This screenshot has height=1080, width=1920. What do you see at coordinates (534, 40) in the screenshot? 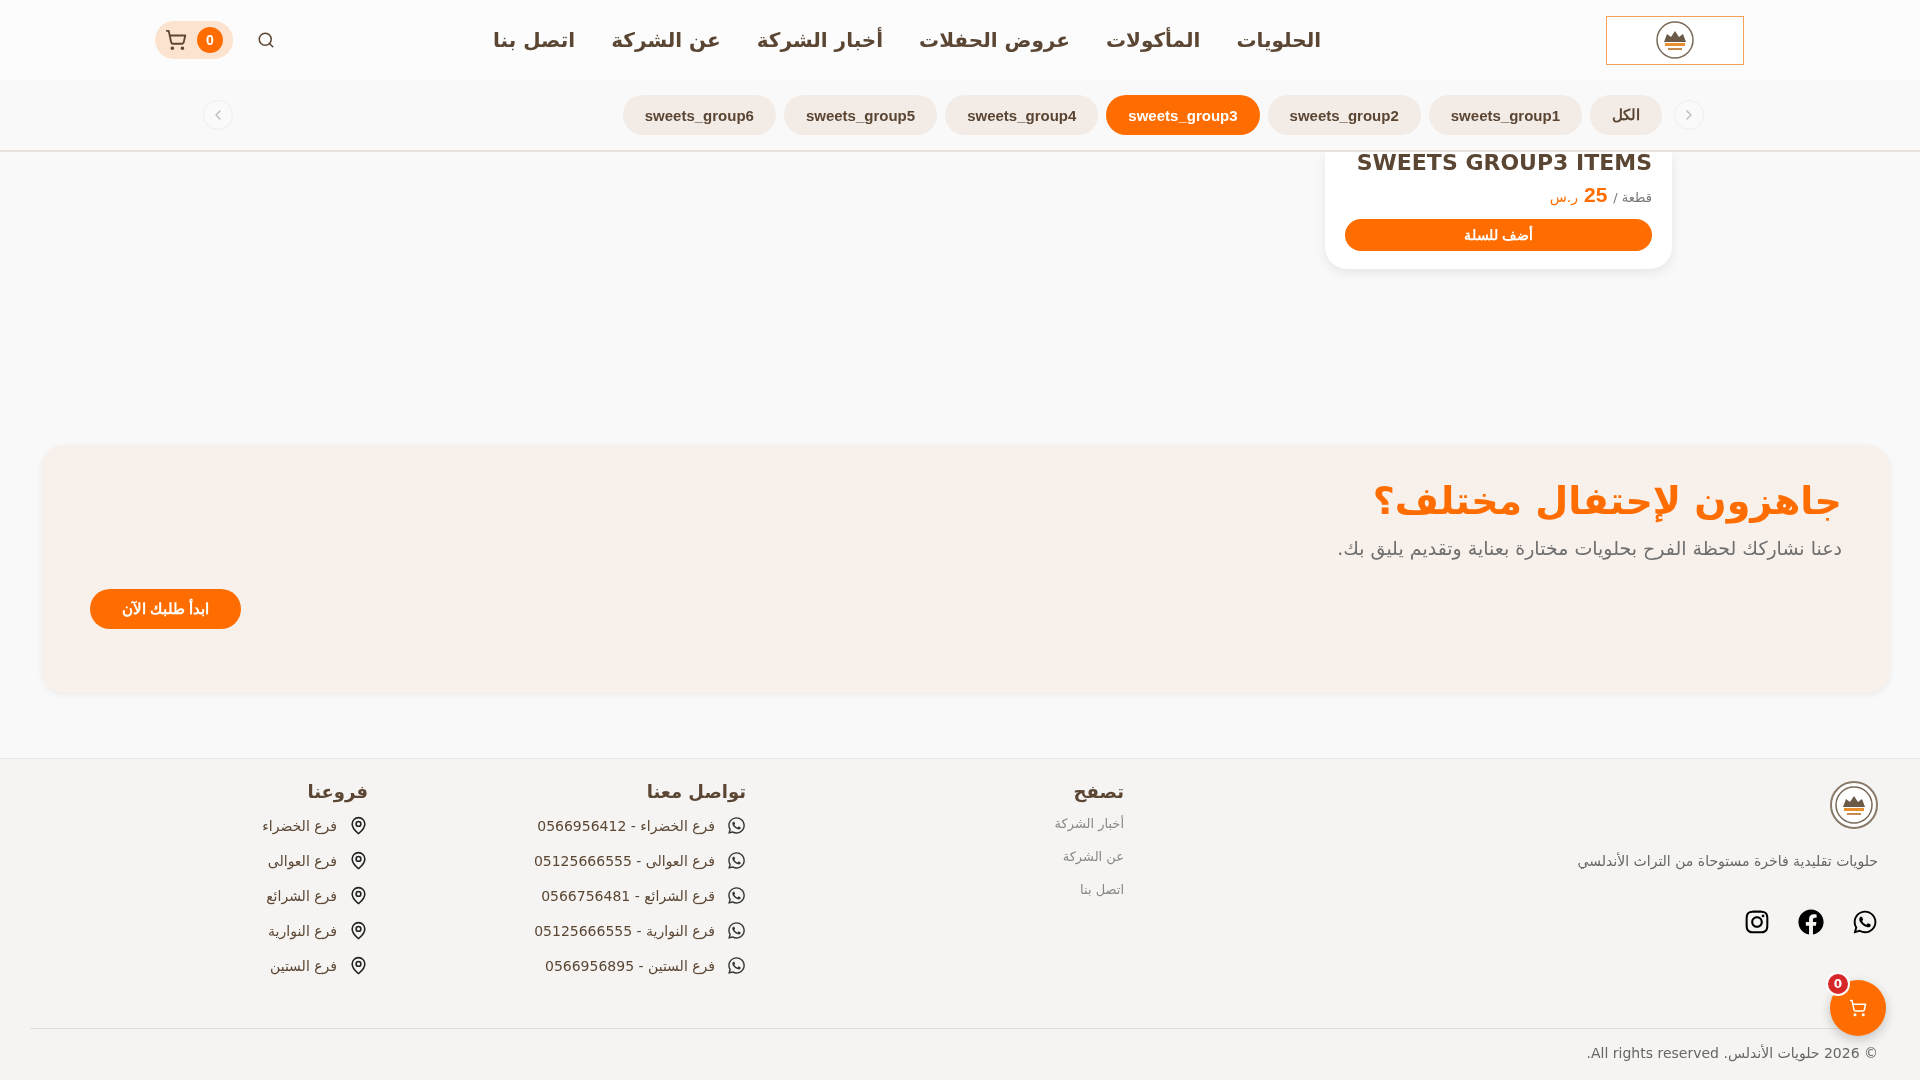
I see `nav-link: اتصل بنا` at bounding box center [534, 40].